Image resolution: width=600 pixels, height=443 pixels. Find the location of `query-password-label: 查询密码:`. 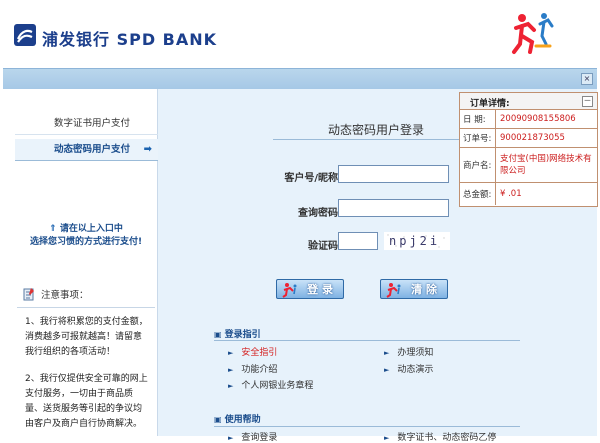

query-password-label: 查询密码: is located at coordinates (320, 213).